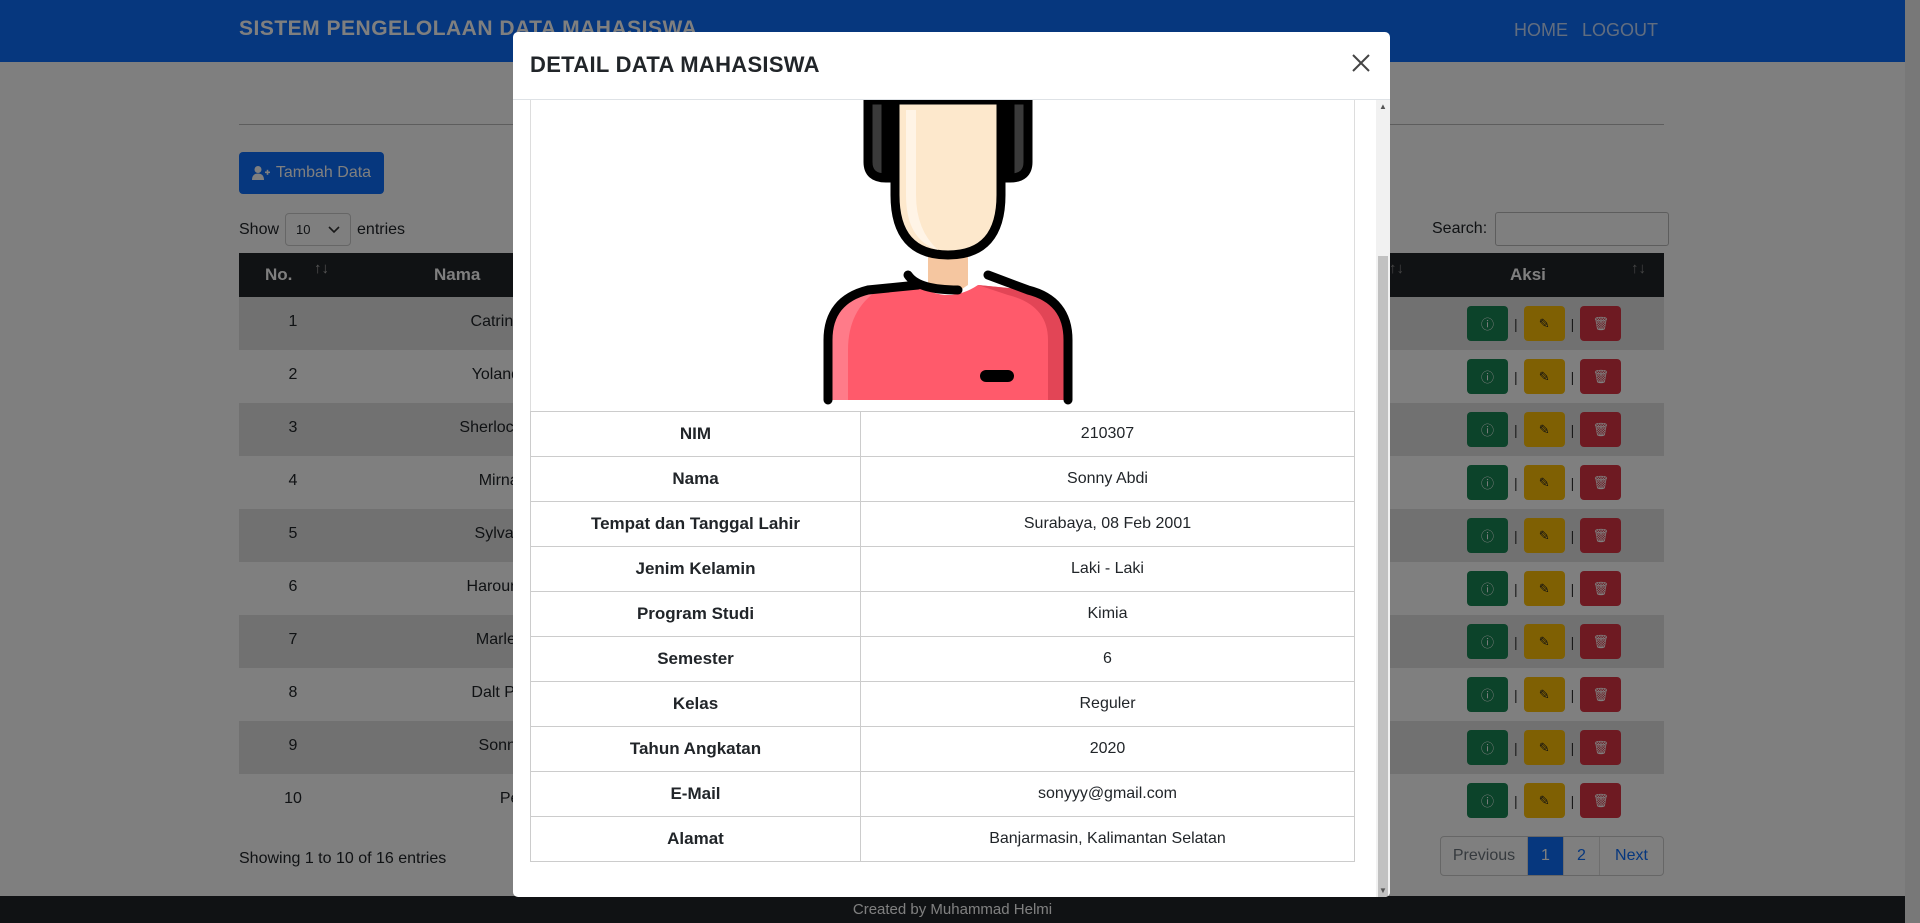 This screenshot has height=923, width=1920. Describe the element at coordinates (1107, 839) in the screenshot. I see `detail-value: Banjarmasin, Kalimantan Selatan` at that location.